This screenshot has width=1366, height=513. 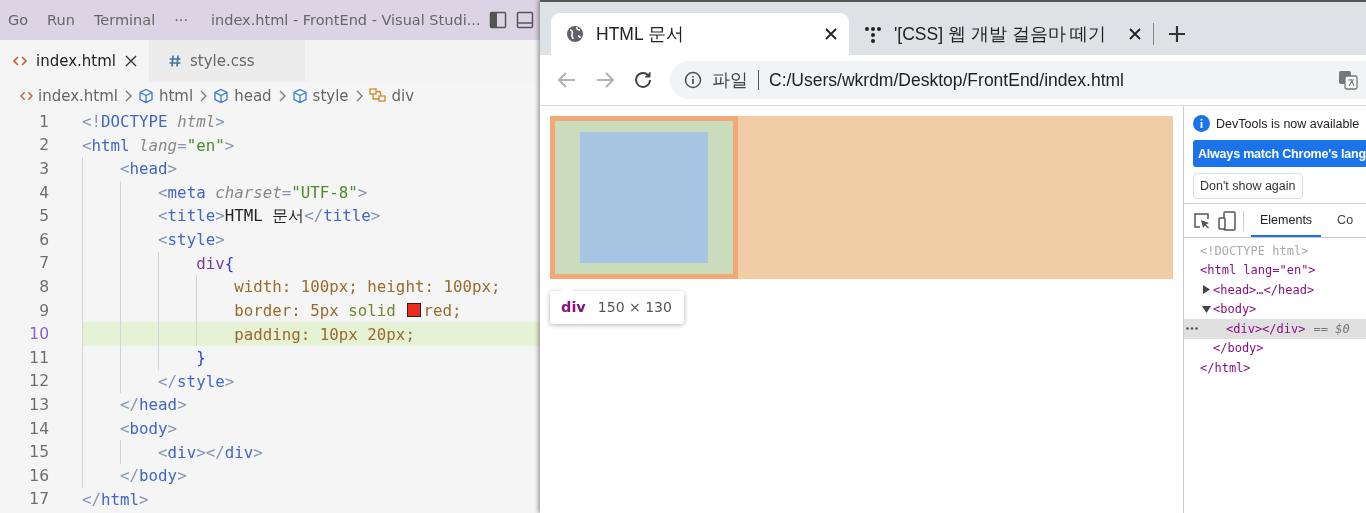 I want to click on match-language-button: Always match Chrome's lang, so click(x=1279, y=153).